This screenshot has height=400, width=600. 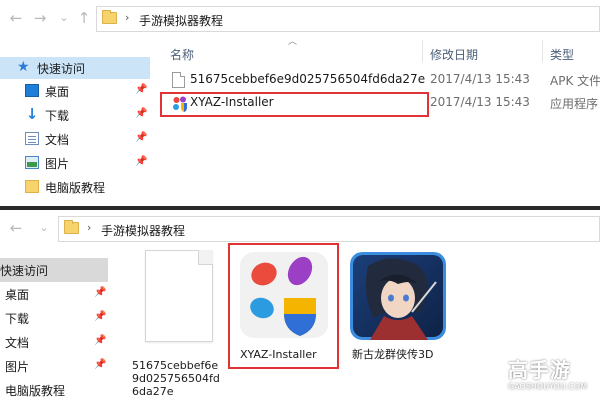 I want to click on column-header-type: 类型, so click(x=562, y=58).